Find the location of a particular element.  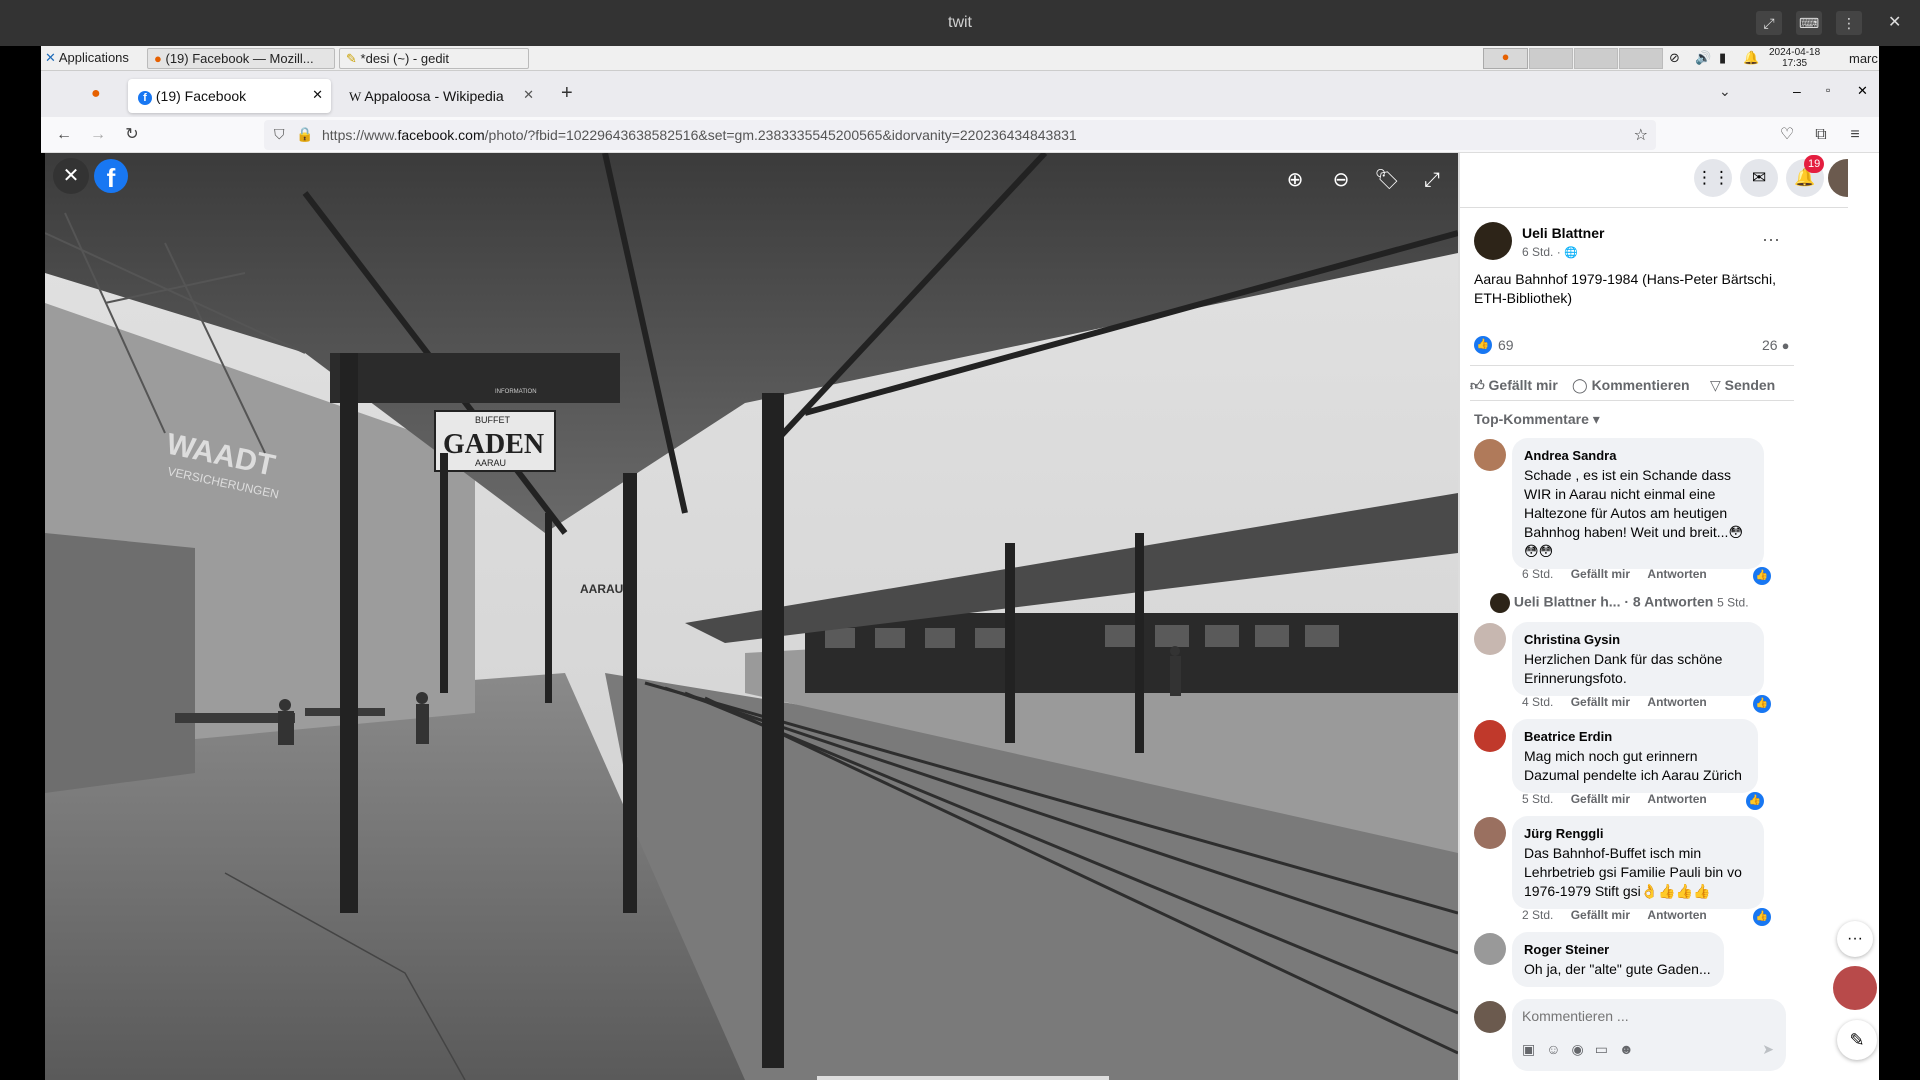

send-icon: ▽ is located at coordinates (1715, 385).